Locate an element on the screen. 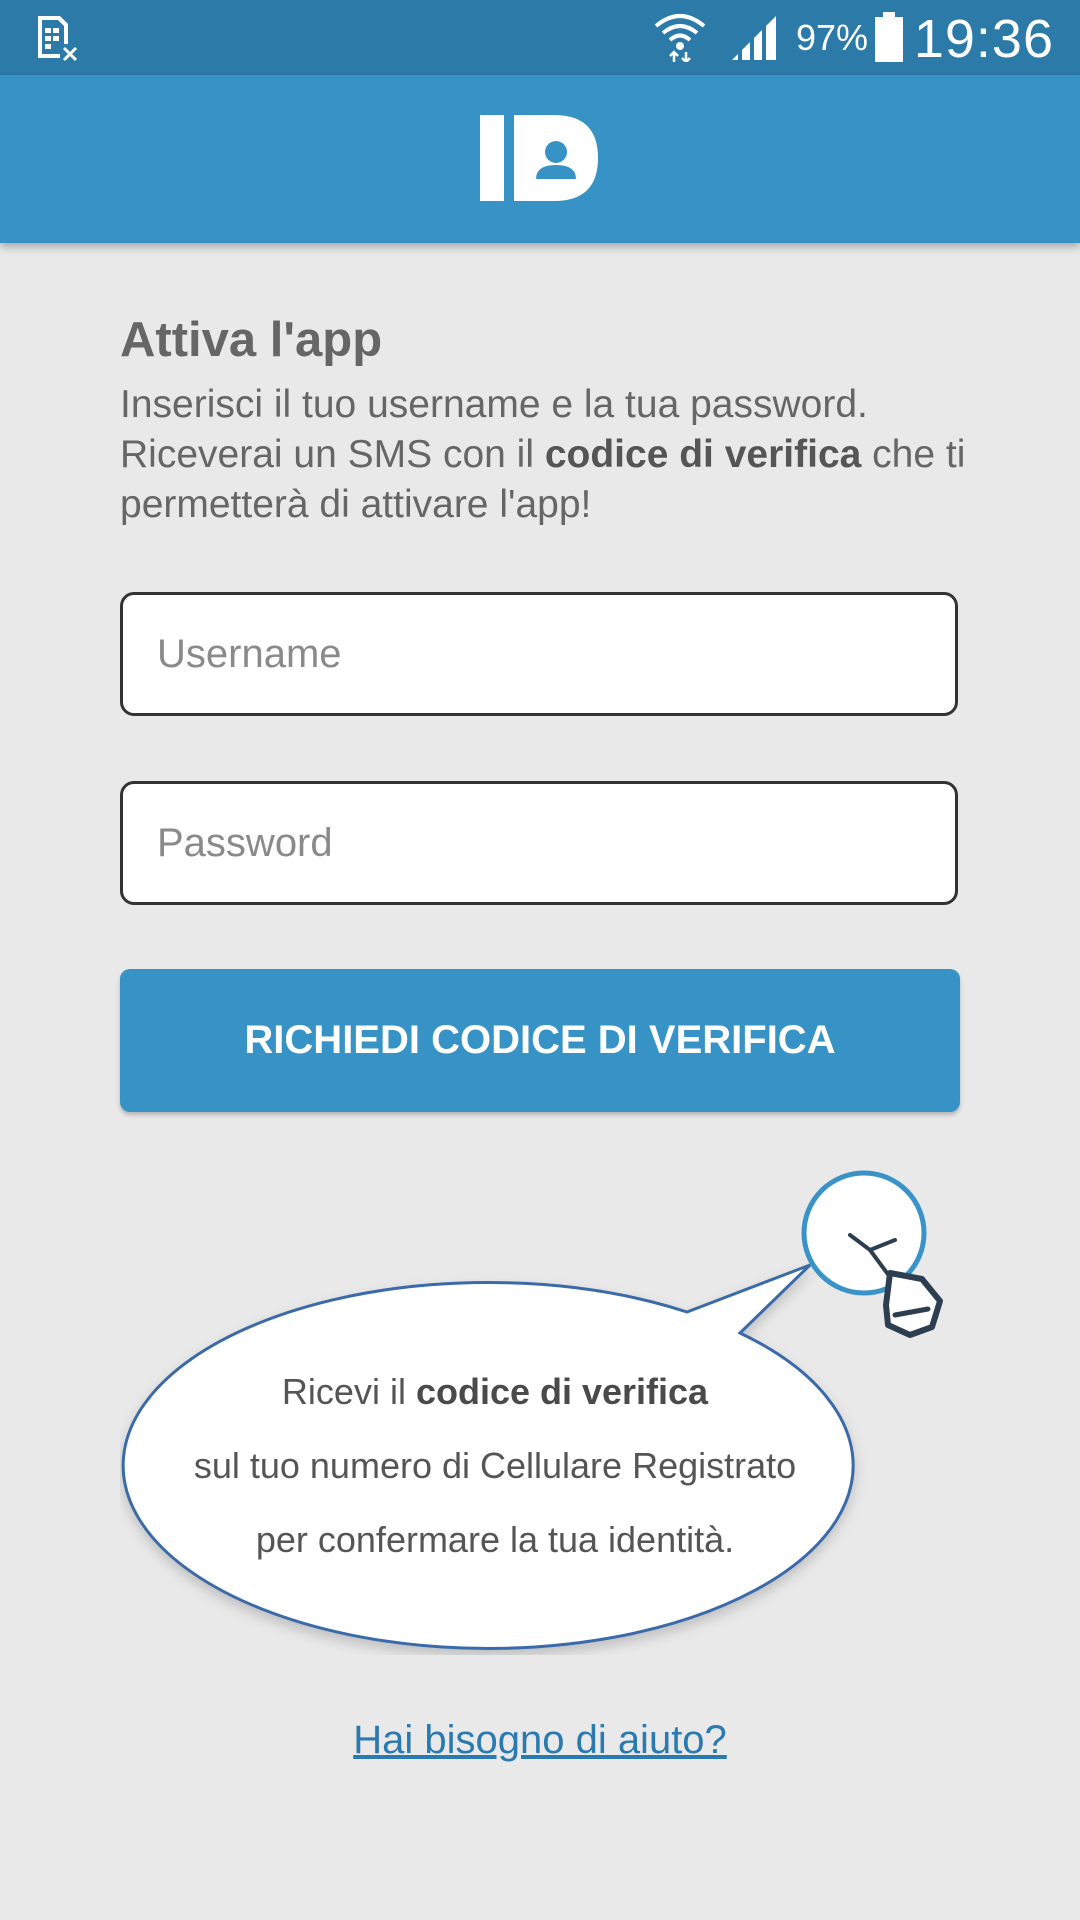  id-user-logo-icon is located at coordinates (539, 158).